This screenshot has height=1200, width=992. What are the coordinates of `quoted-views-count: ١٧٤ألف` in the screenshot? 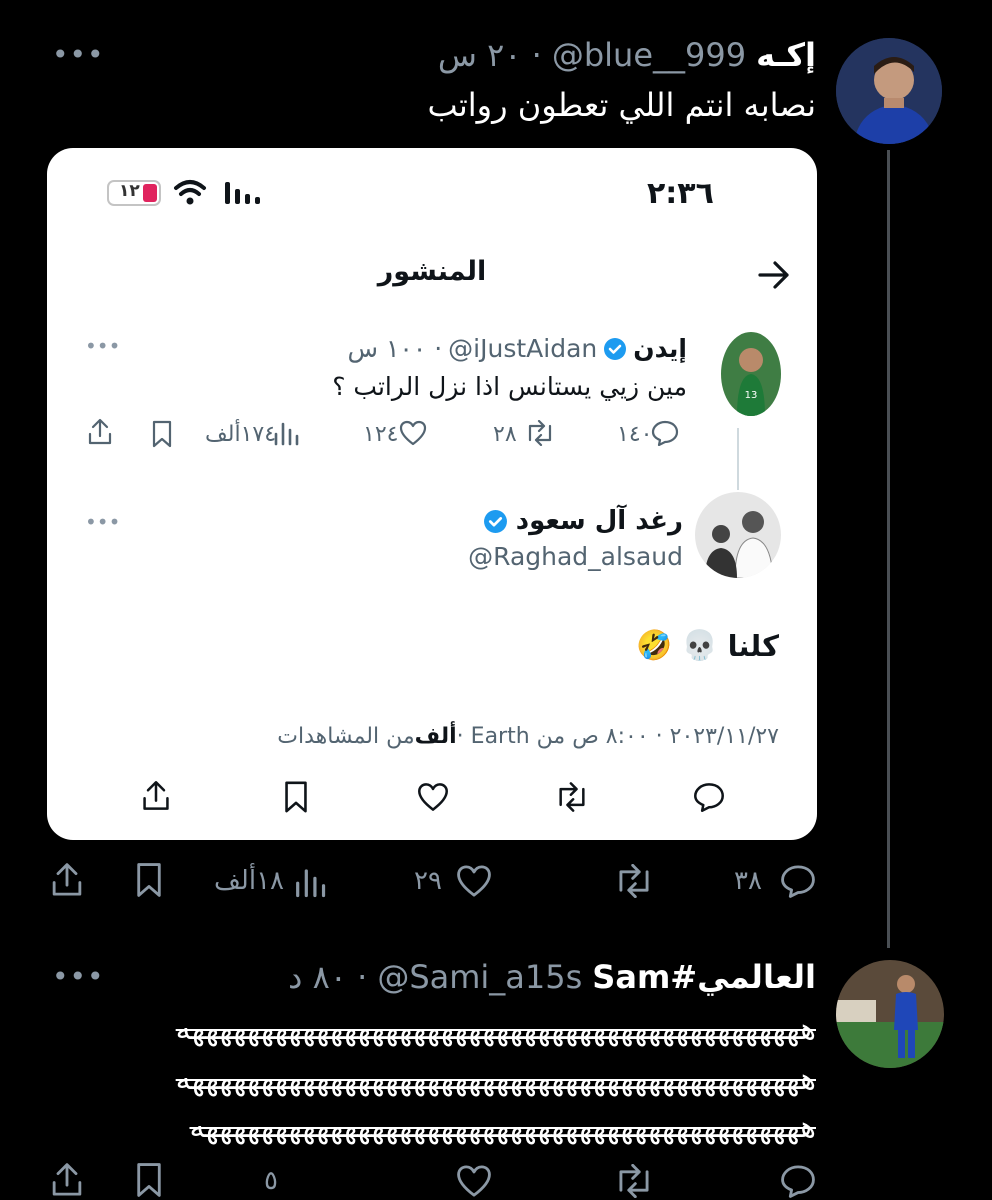 It's located at (241, 434).